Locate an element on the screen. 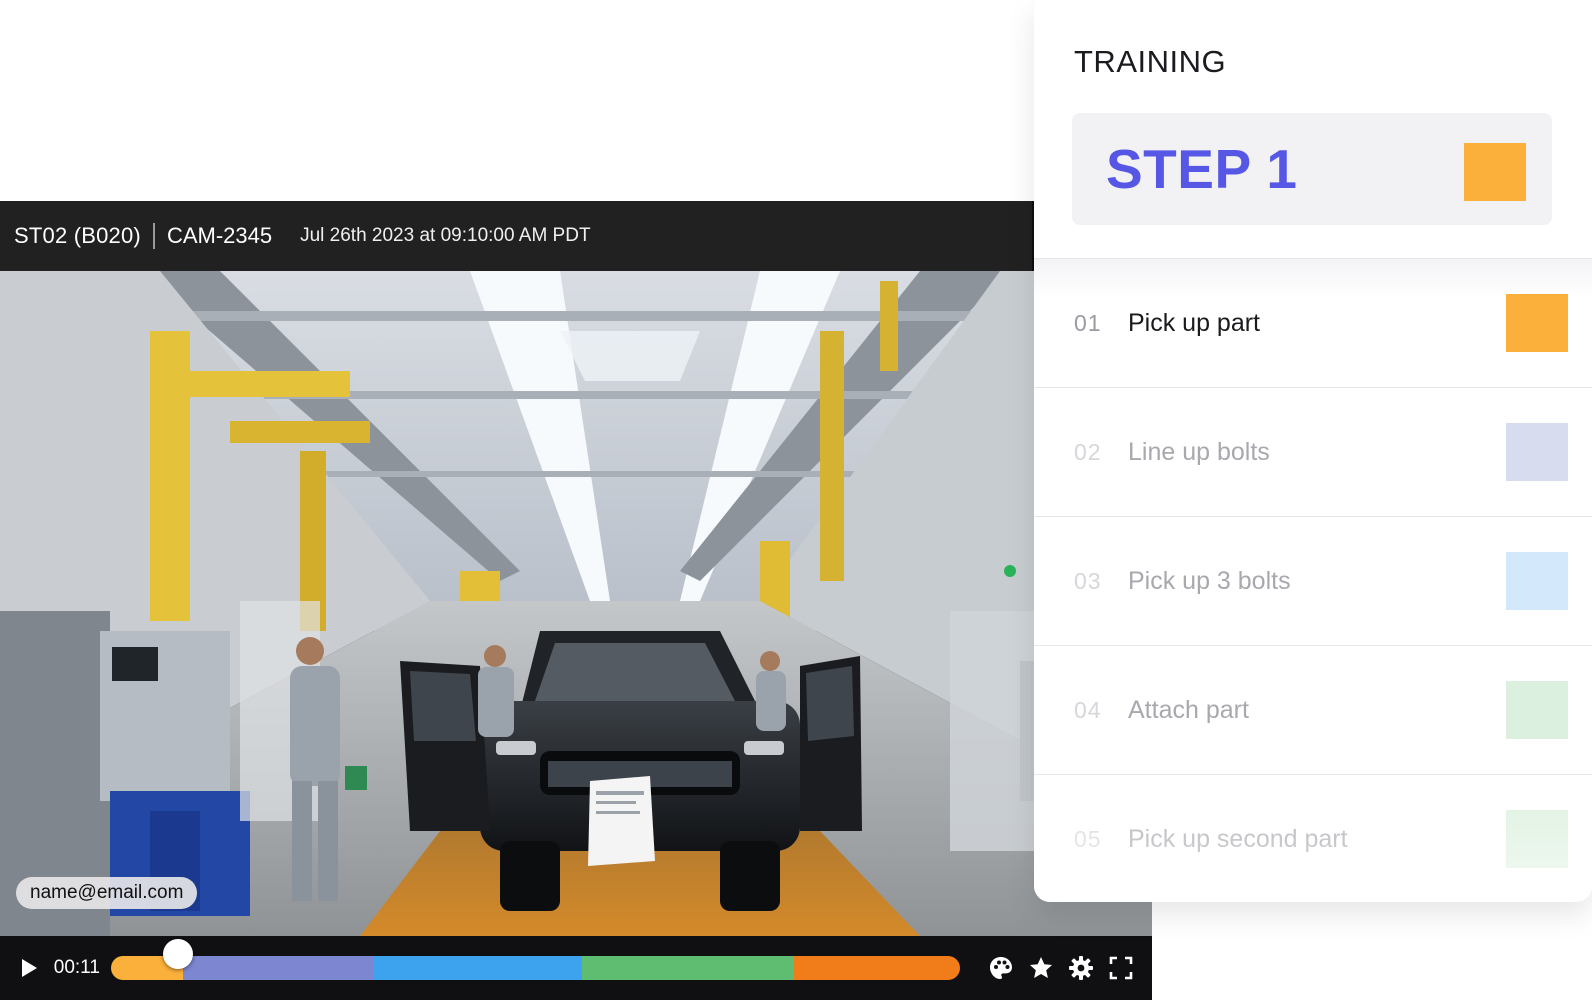 The image size is (1592, 1000). settings-button is located at coordinates (1081, 968).